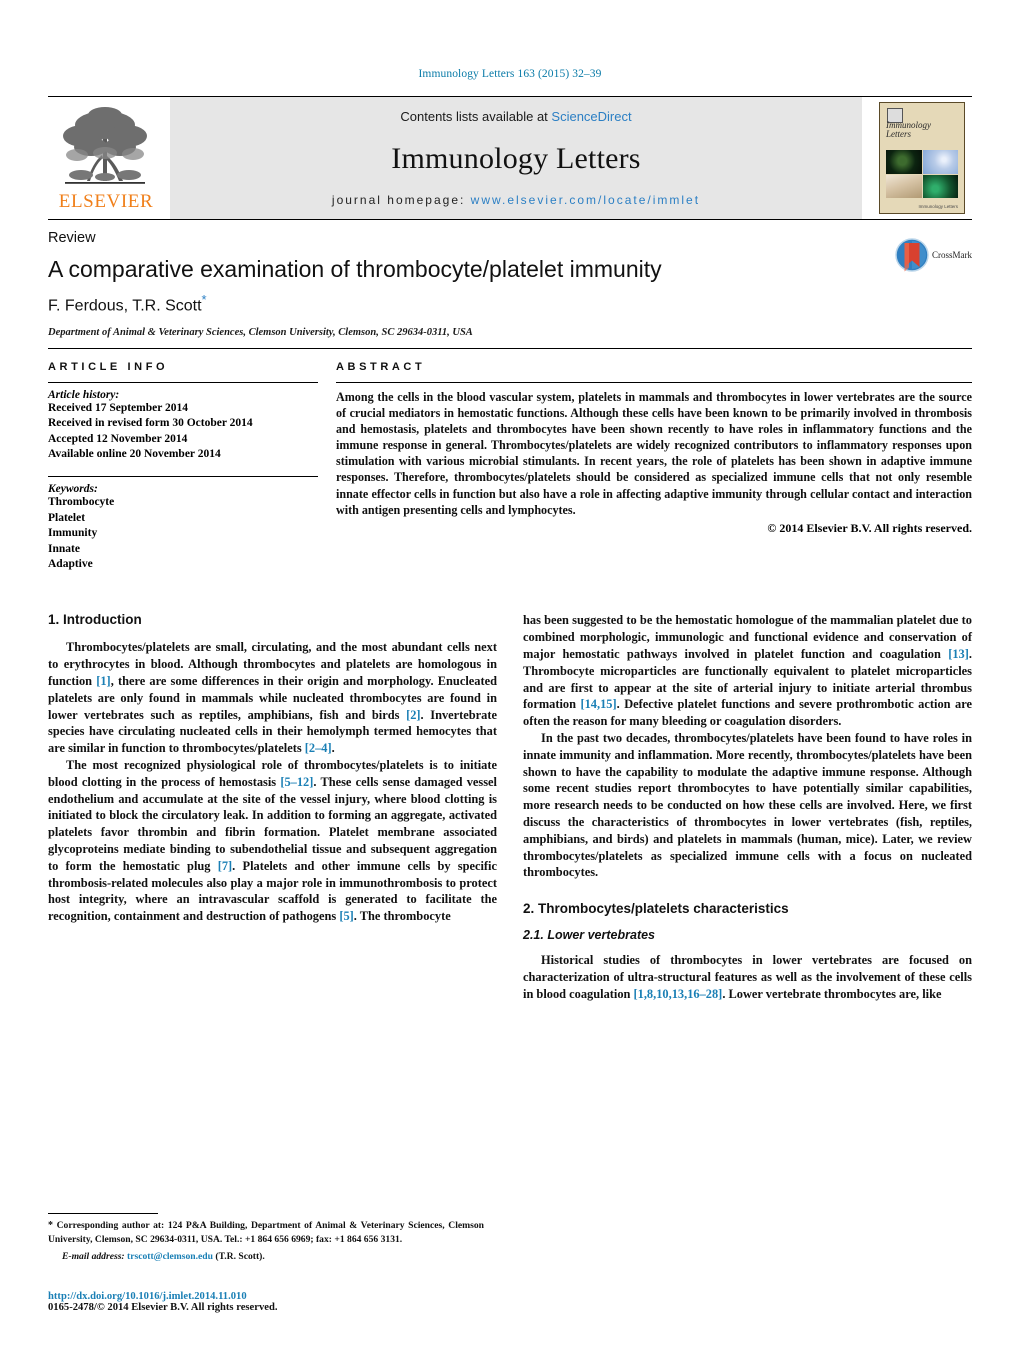 Image resolution: width=1020 pixels, height=1351 pixels. Describe the element at coordinates (402, 916) in the screenshot. I see `text-run: . The thrombocyte` at that location.